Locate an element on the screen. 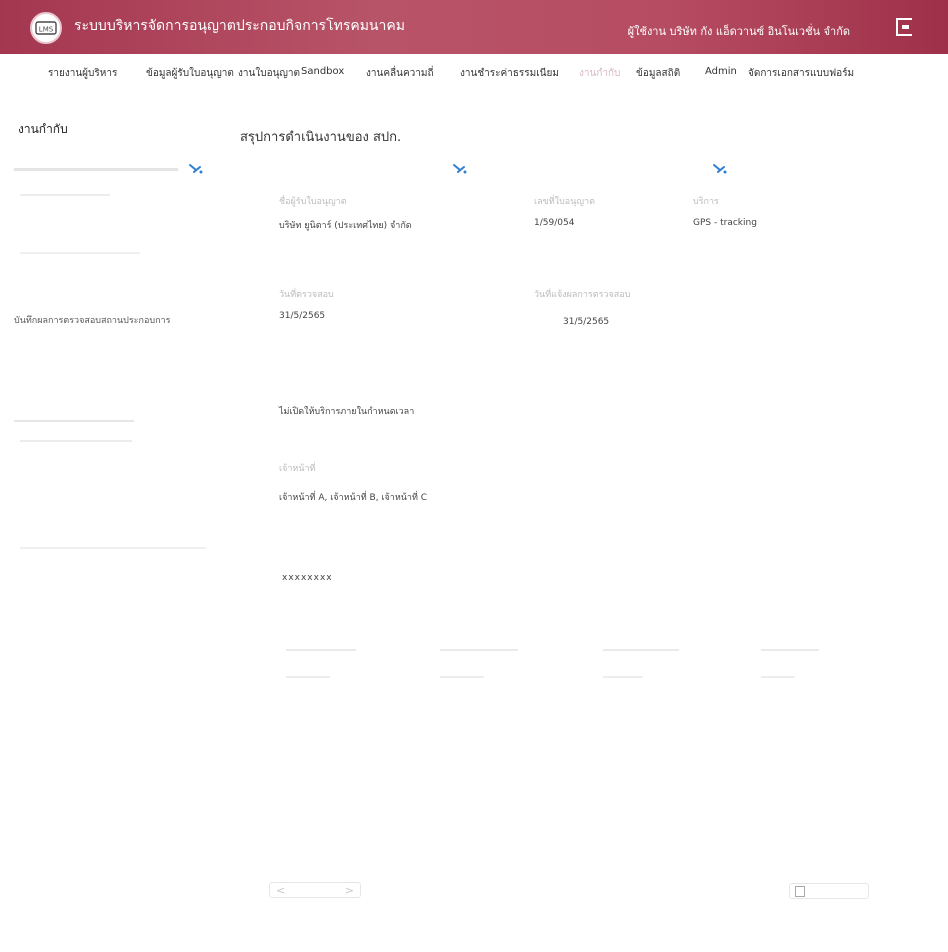 The image size is (948, 952). sidebar-title: งานกำกับ is located at coordinates (43, 129).